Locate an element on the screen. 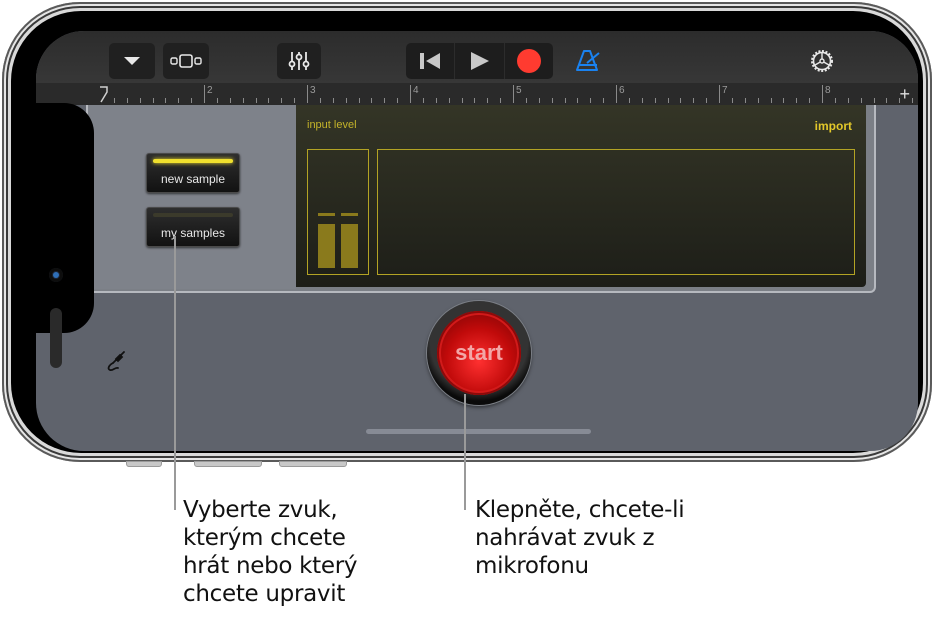 The width and height of the screenshot is (936, 636). my-samples-label: my samples is located at coordinates (192, 233).